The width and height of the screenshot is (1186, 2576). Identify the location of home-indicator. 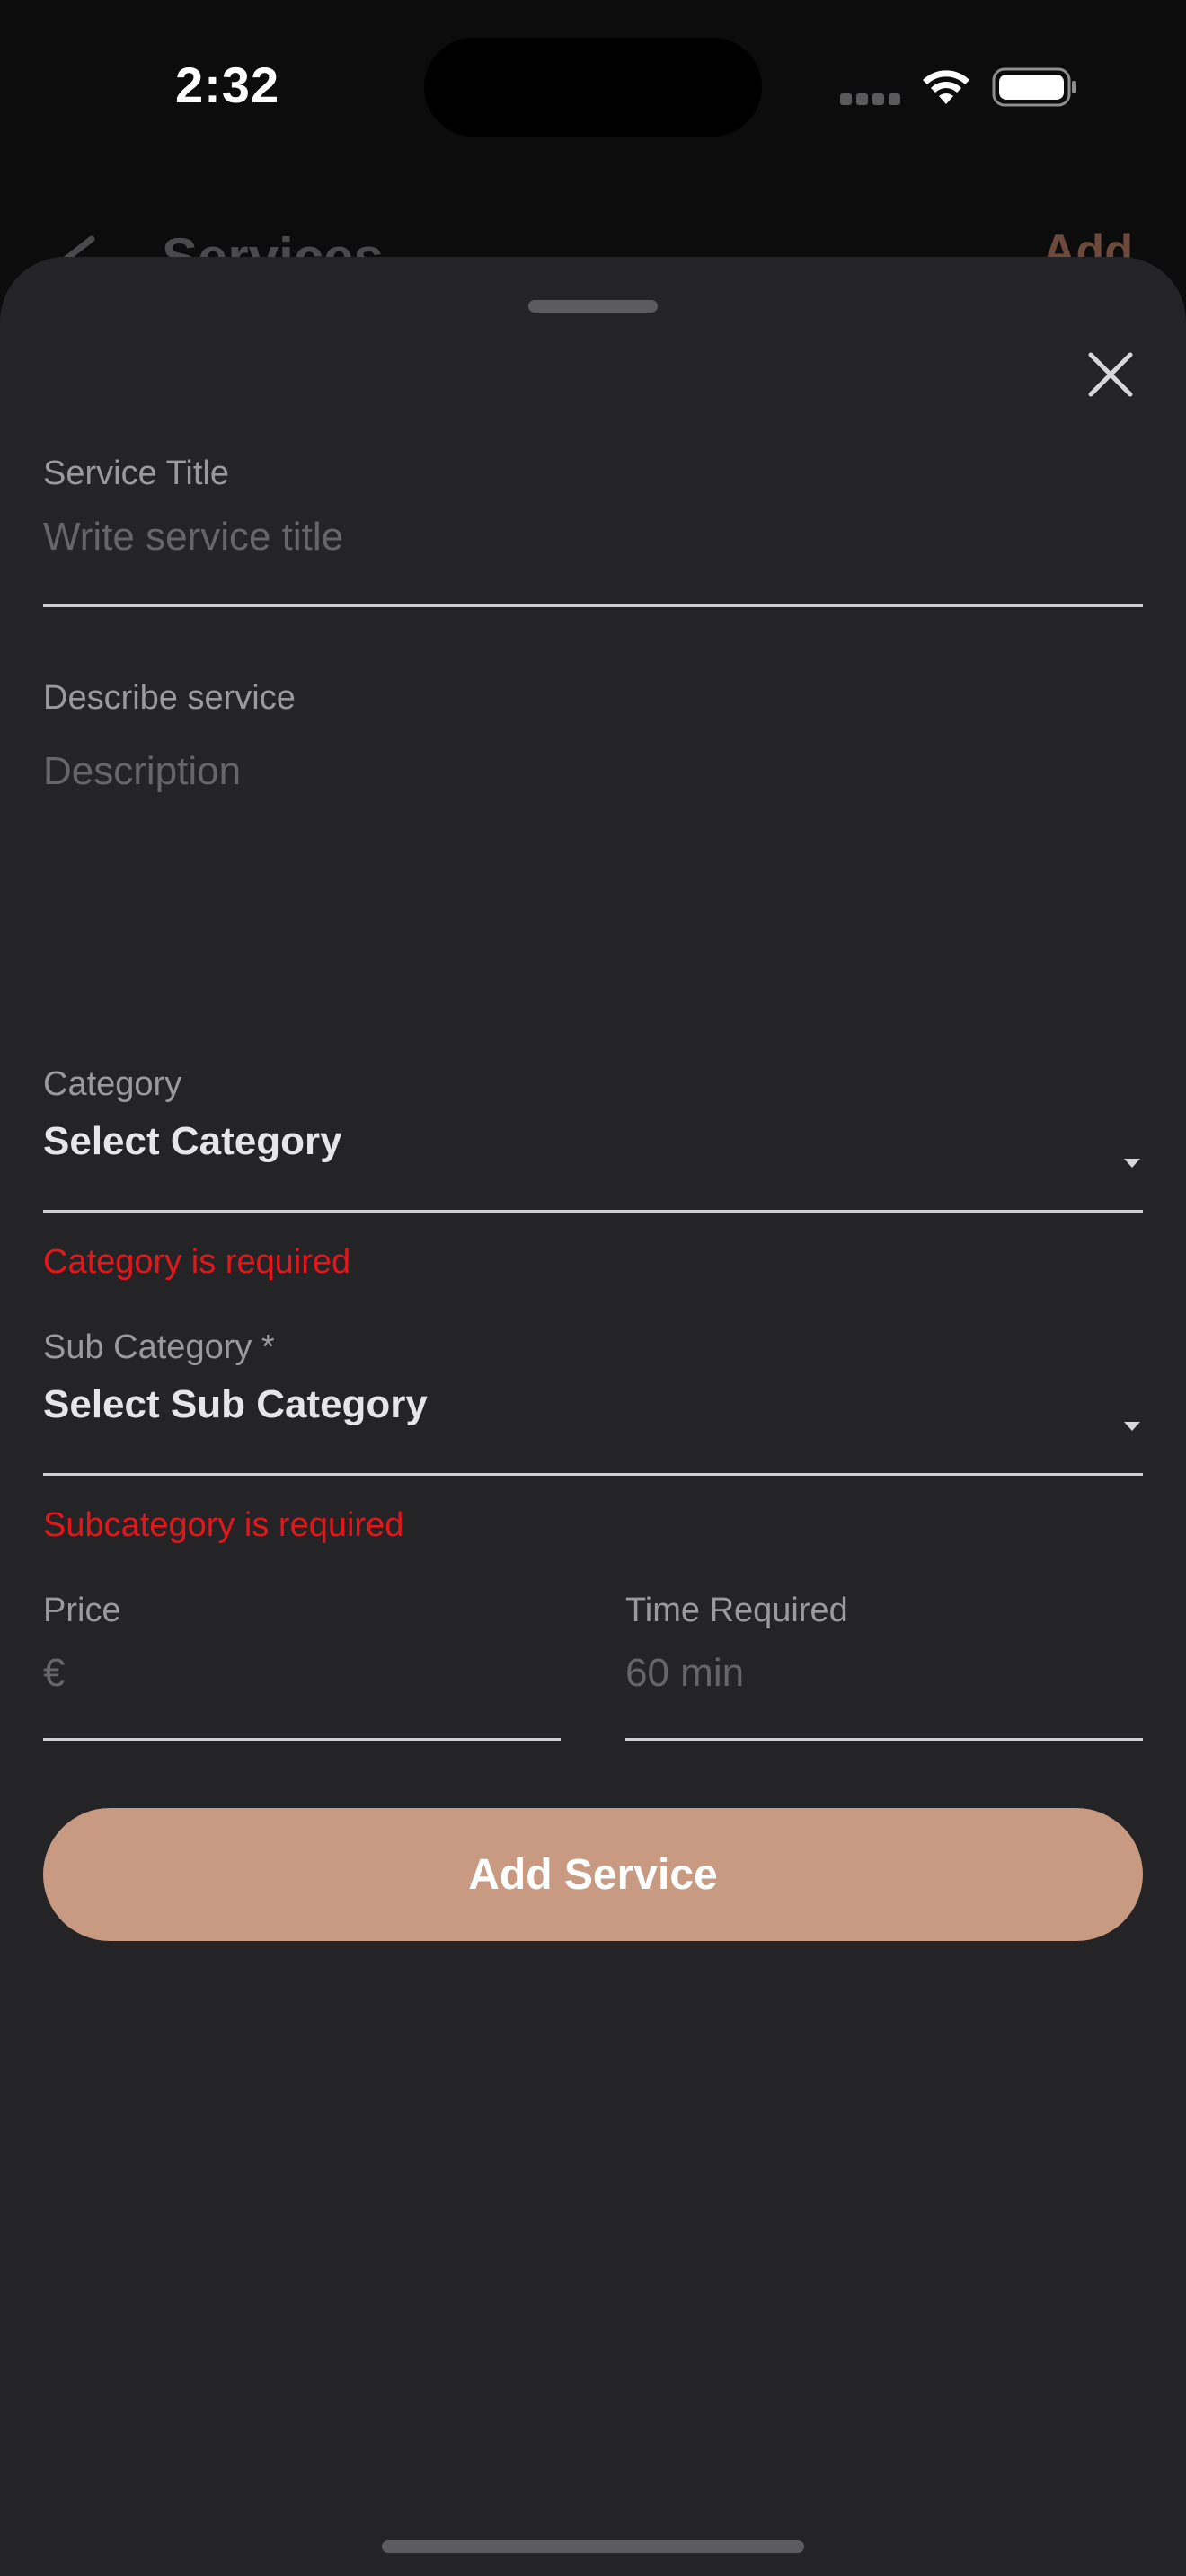
(593, 2546).